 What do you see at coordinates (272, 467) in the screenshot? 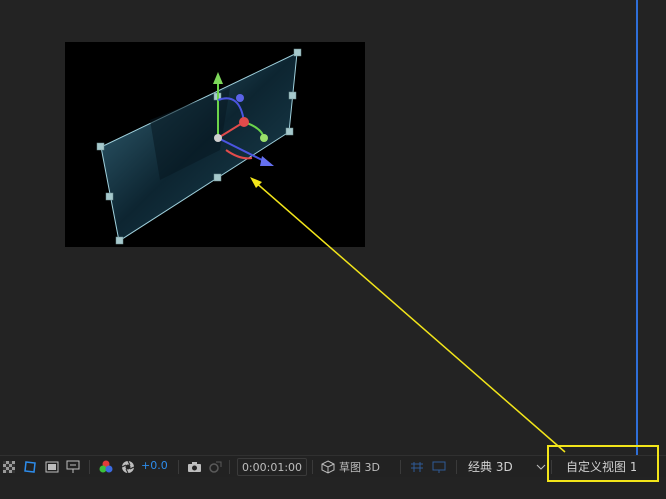
I see `current-time-display: 0:00:01:00` at bounding box center [272, 467].